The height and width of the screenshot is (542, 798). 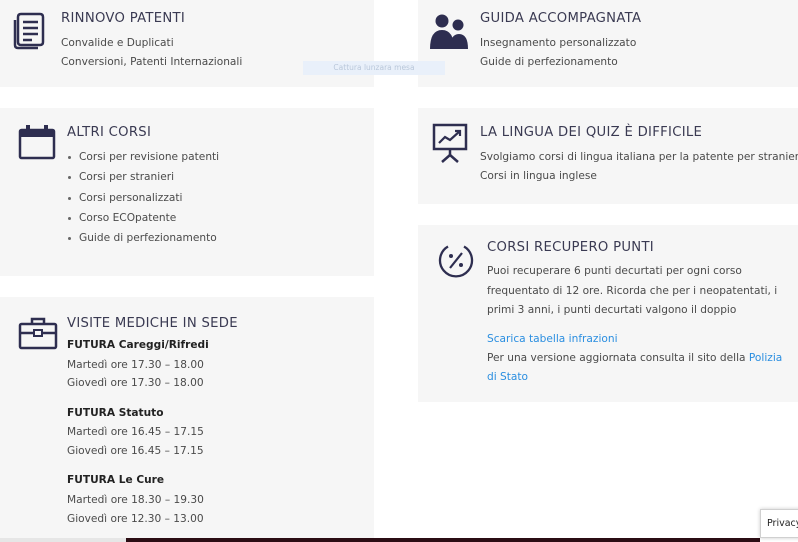 I want to click on privacy-badge: Privacy, so click(x=779, y=523).